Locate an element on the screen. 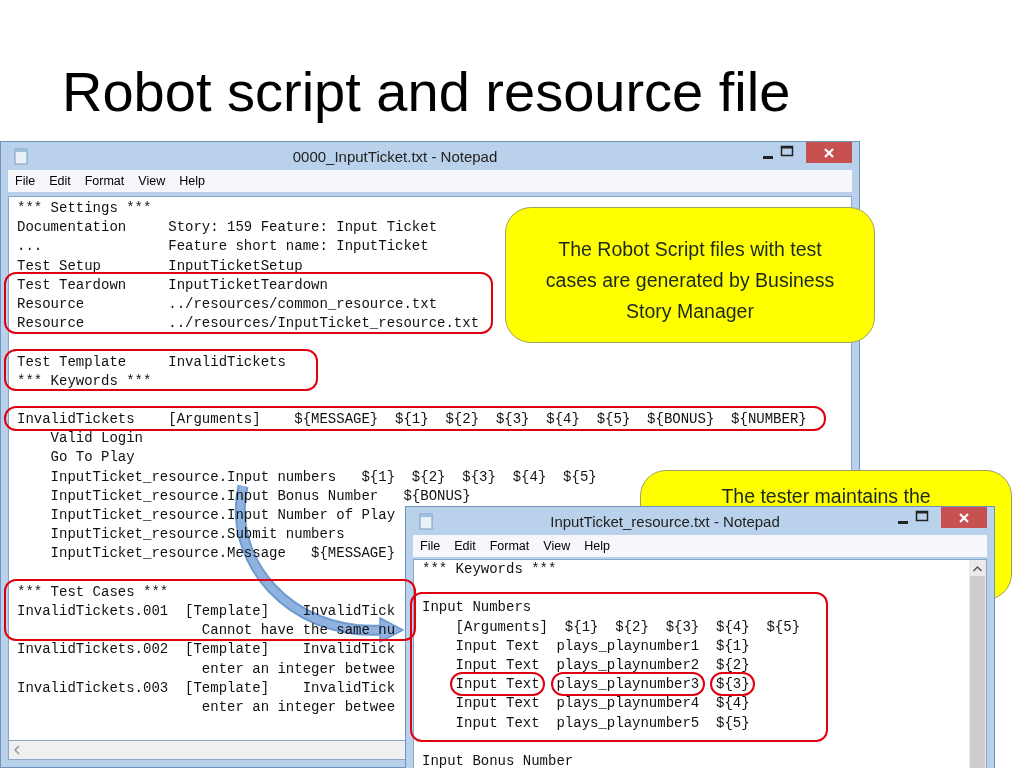 This screenshot has width=1024, height=768. code-line: Resource ../resources/common_resource.txt is located at coordinates (227, 304).